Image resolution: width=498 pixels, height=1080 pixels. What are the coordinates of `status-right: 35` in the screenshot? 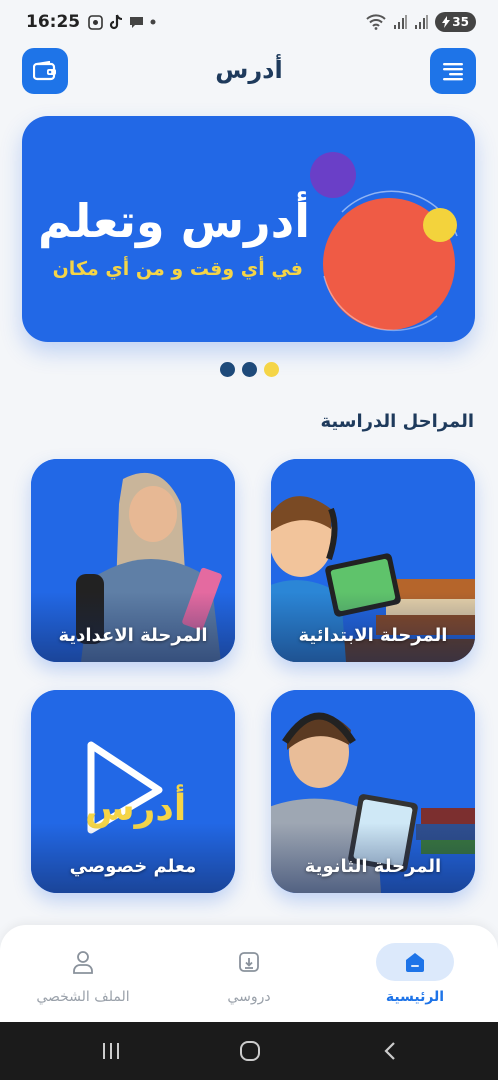 It's located at (421, 22).